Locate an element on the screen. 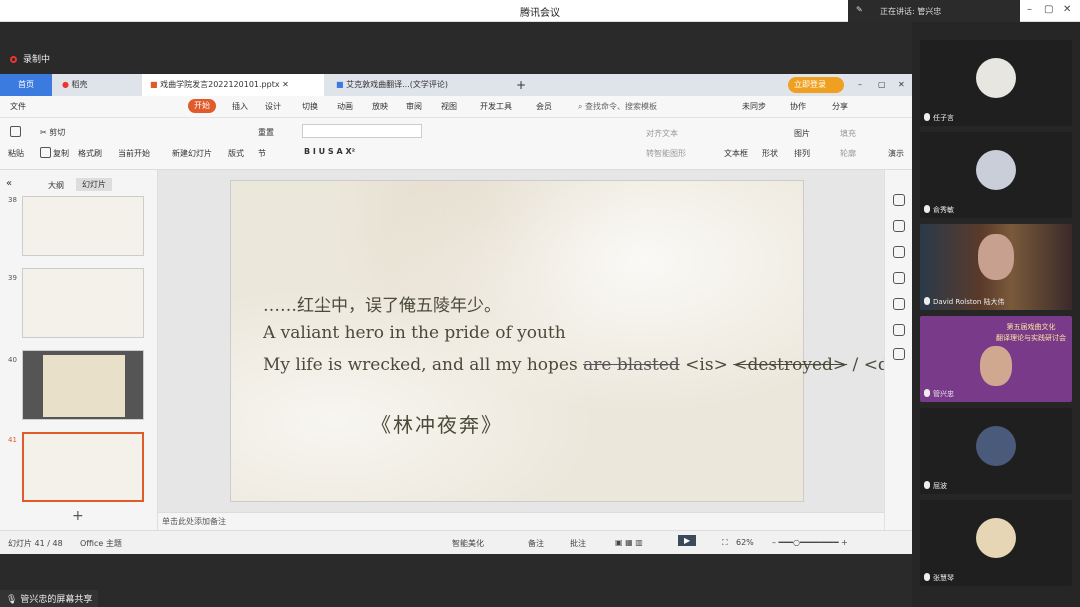 This screenshot has width=1080, height=607. section-button: 节 is located at coordinates (262, 153).